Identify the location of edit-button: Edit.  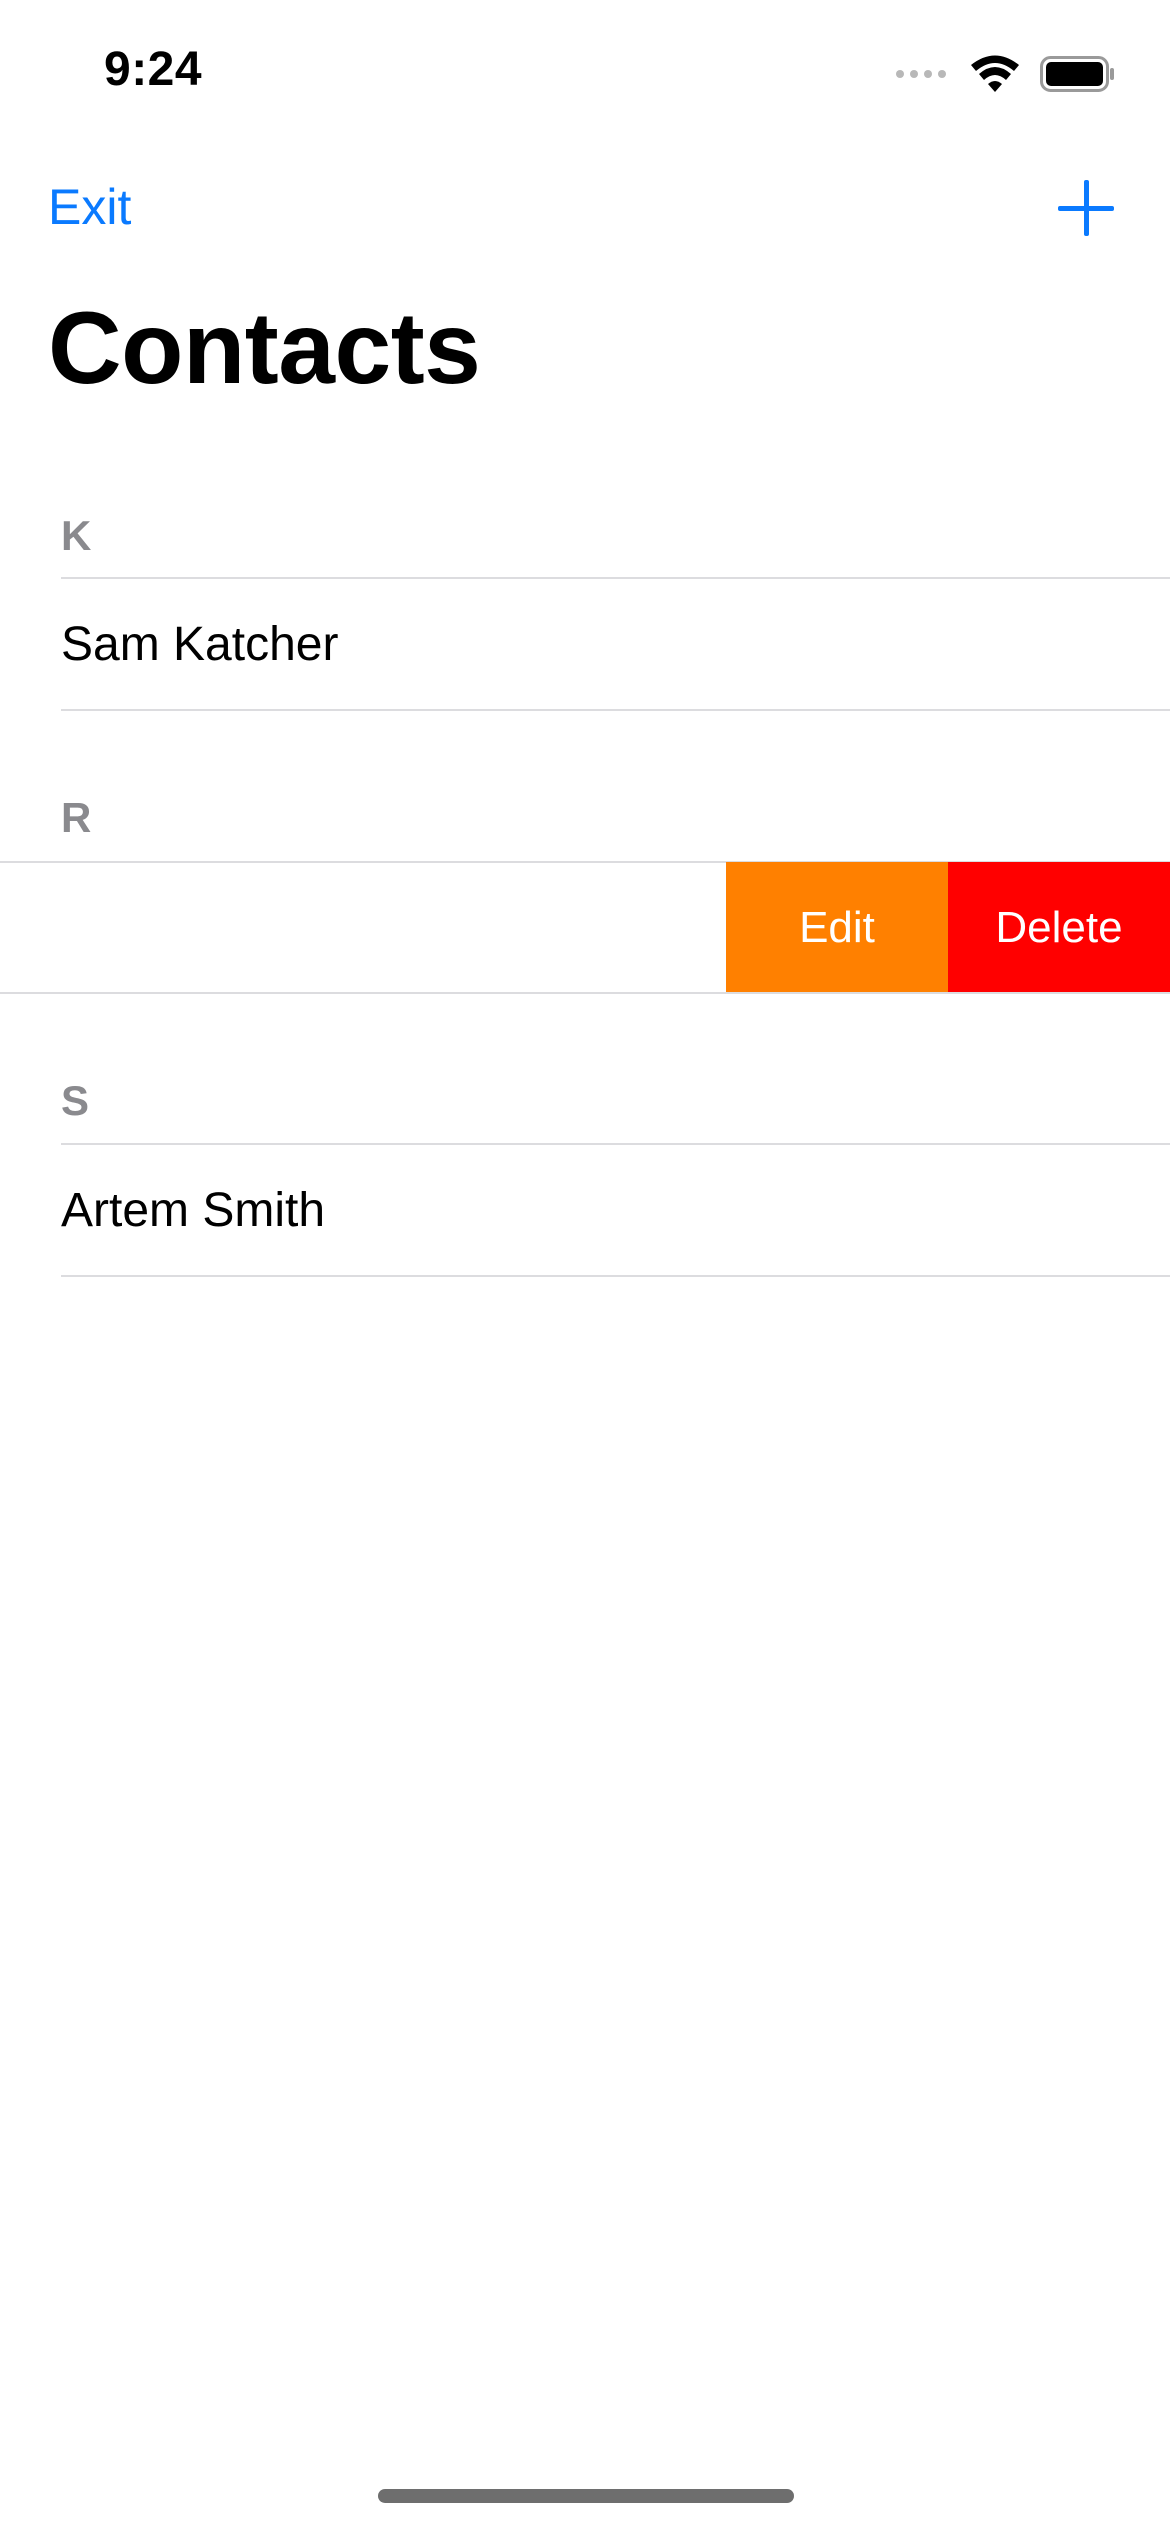
(837, 927).